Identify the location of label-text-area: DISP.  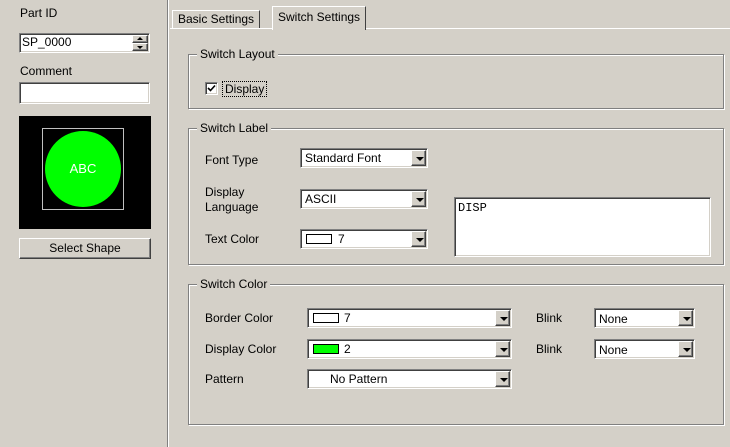
(582, 227).